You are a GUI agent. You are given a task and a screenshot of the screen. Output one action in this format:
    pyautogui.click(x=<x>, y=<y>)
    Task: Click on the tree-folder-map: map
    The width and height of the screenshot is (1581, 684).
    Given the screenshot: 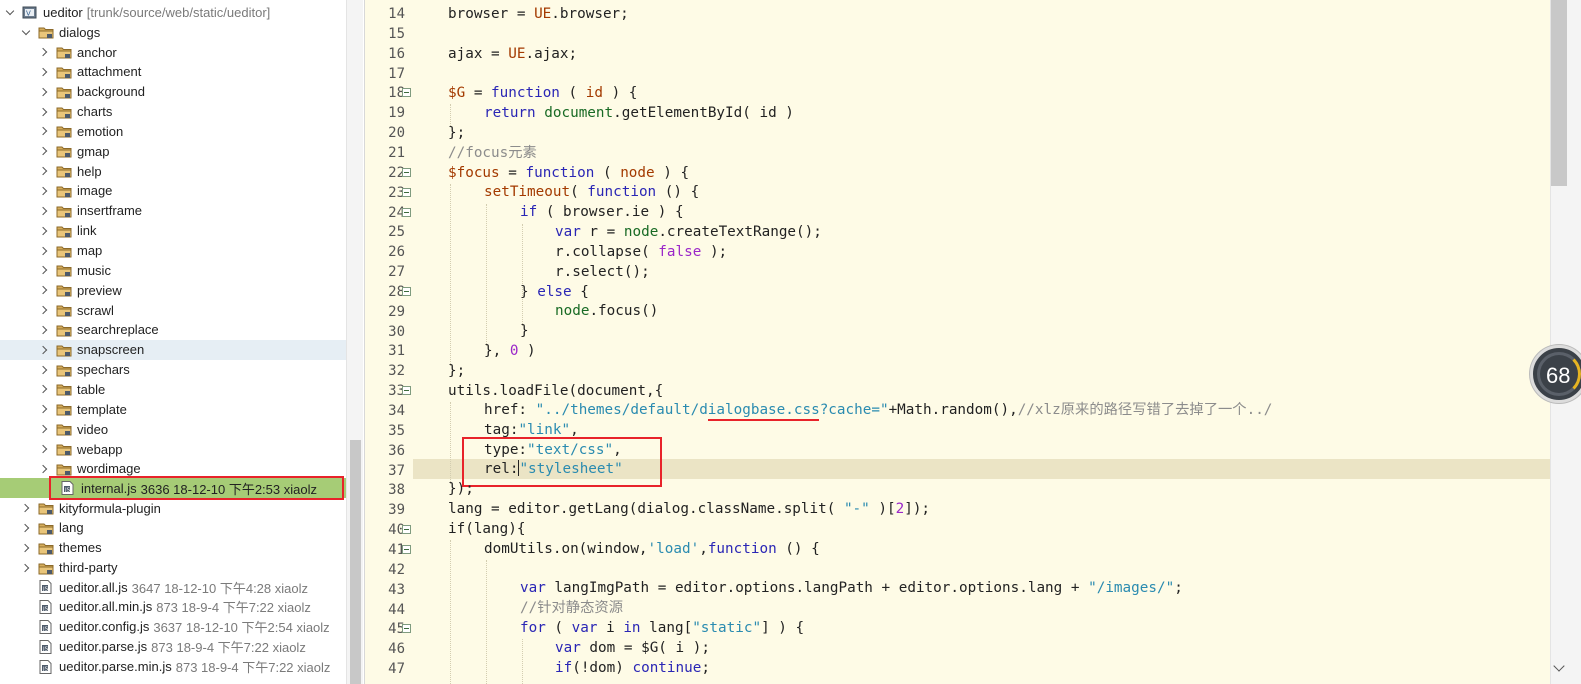 What is the action you would take?
    pyautogui.click(x=173, y=251)
    